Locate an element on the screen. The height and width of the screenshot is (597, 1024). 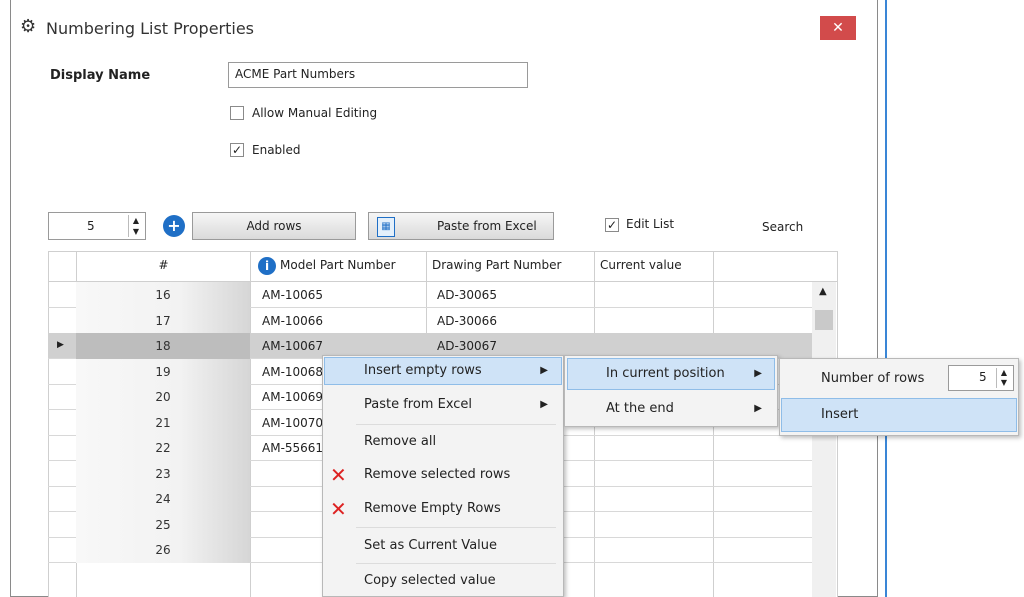
app-gear-icon: ⚙ is located at coordinates (28, 26).